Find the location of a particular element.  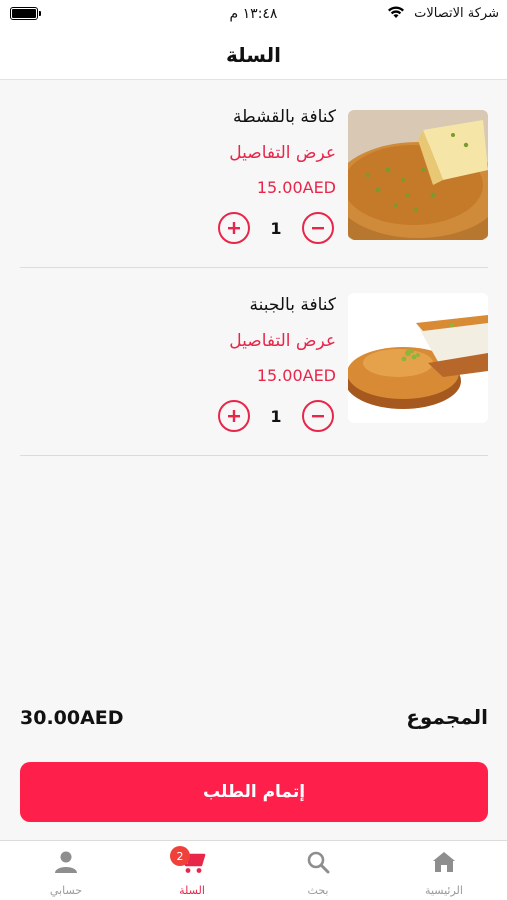

nav-label-account: حسابي is located at coordinates (66, 890).